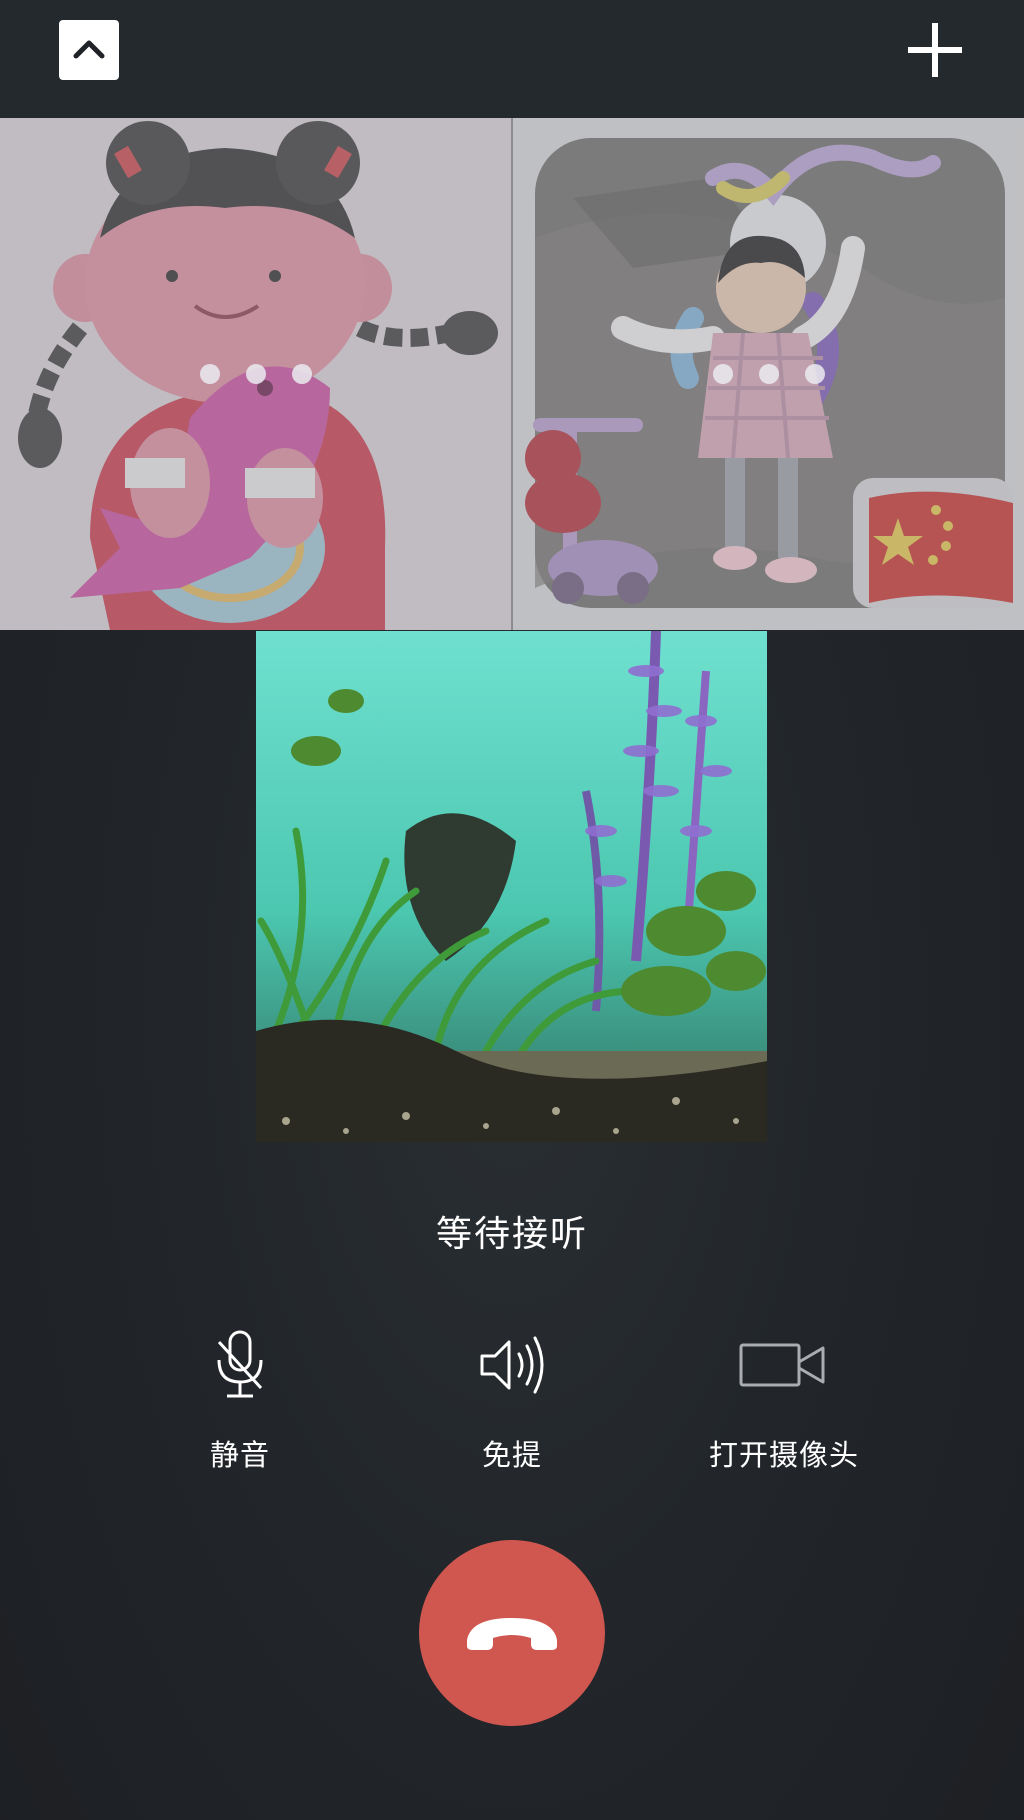  I want to click on call-status-text: 等待接听, so click(511, 1234).